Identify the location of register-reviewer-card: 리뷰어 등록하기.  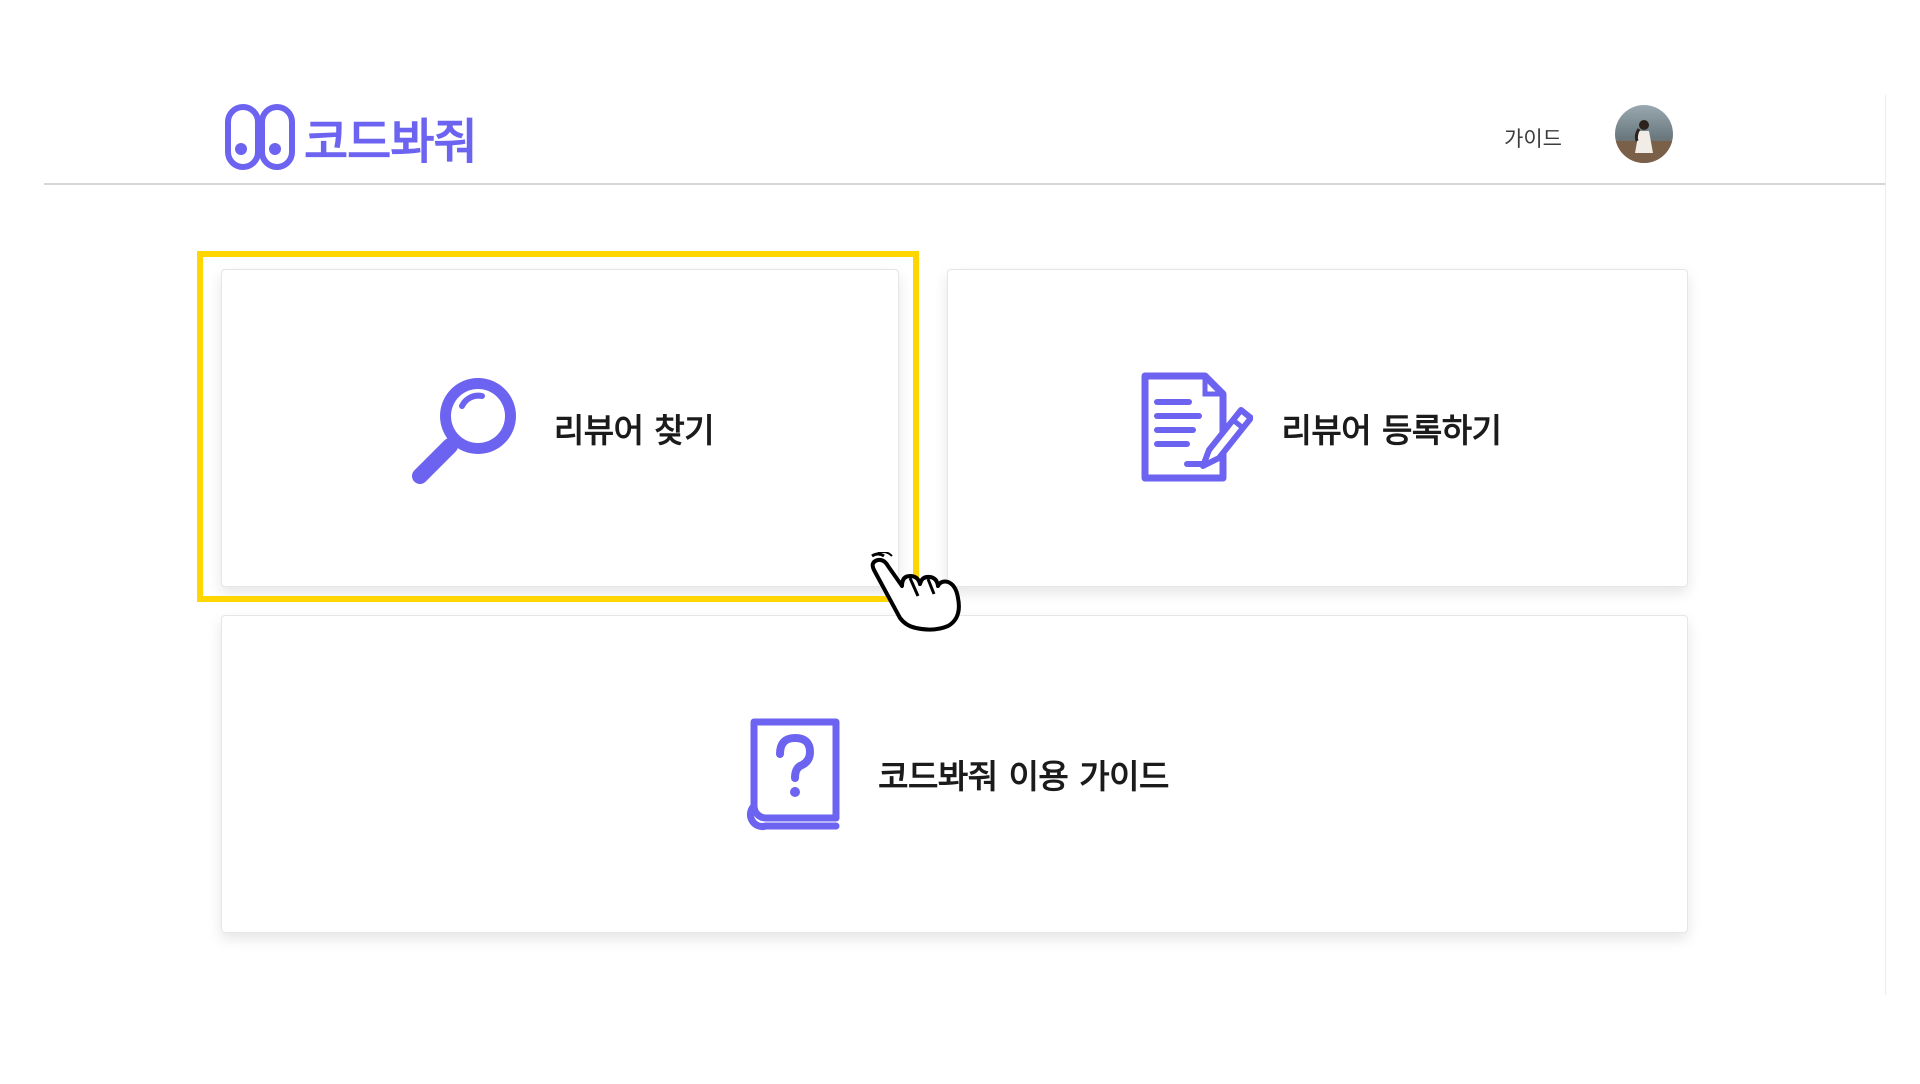
(1317, 428).